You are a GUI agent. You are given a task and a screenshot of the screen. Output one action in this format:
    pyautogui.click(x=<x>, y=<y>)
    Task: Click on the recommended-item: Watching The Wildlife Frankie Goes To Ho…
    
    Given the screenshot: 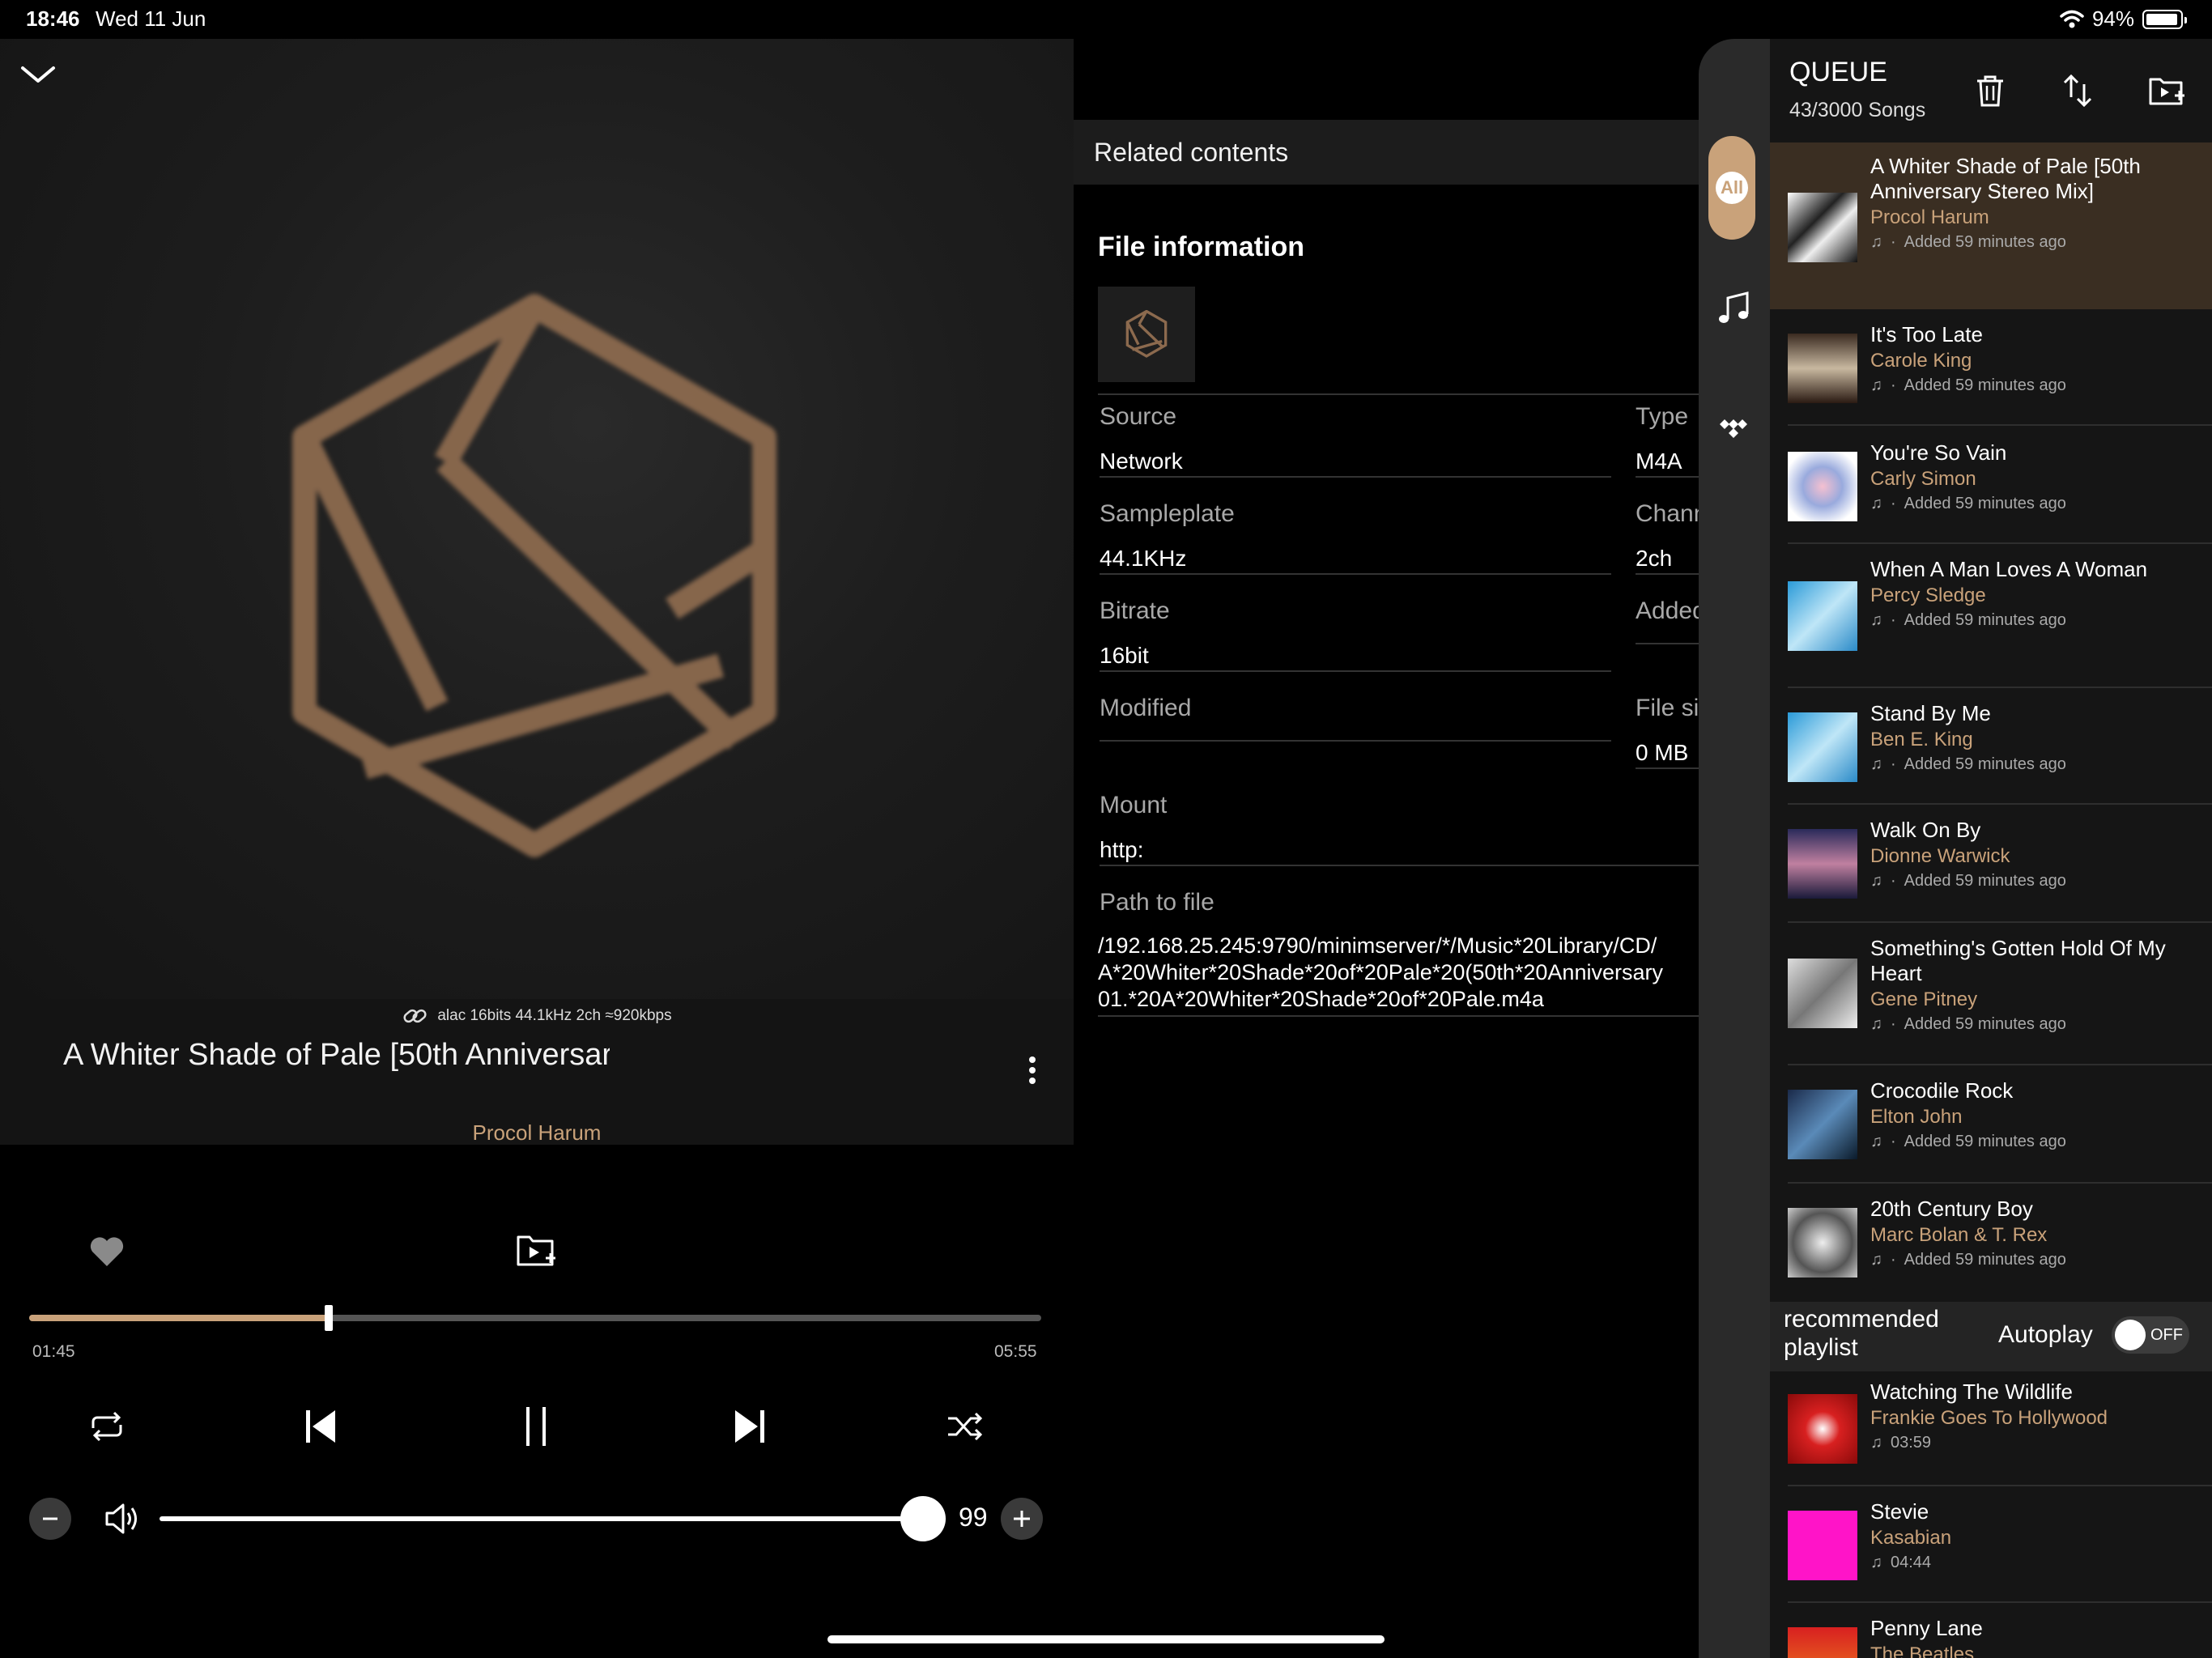 What is the action you would take?
    pyautogui.click(x=1991, y=1428)
    